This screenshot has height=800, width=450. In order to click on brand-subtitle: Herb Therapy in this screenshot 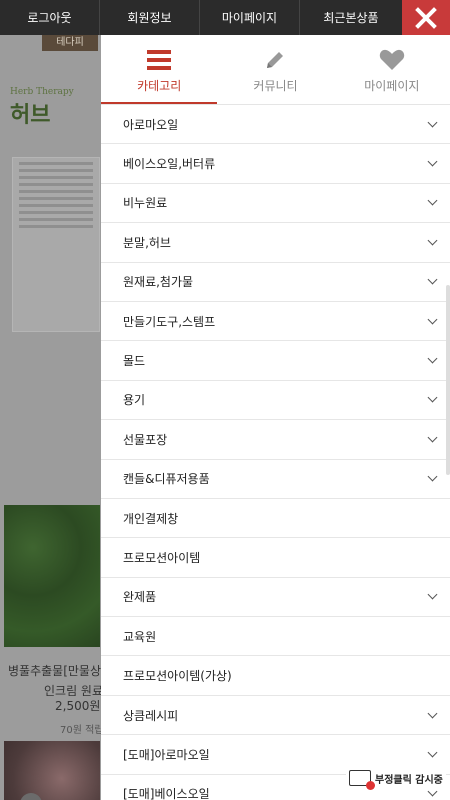, I will do `click(42, 92)`.